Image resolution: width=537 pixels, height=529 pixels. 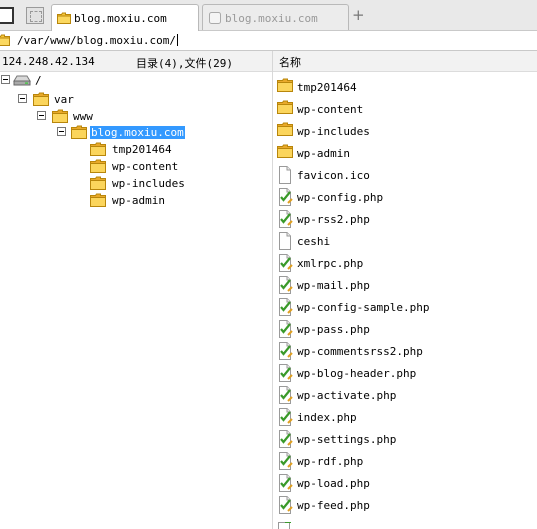 I want to click on tree-node-tmp201464: tmp201464, so click(x=135, y=150).